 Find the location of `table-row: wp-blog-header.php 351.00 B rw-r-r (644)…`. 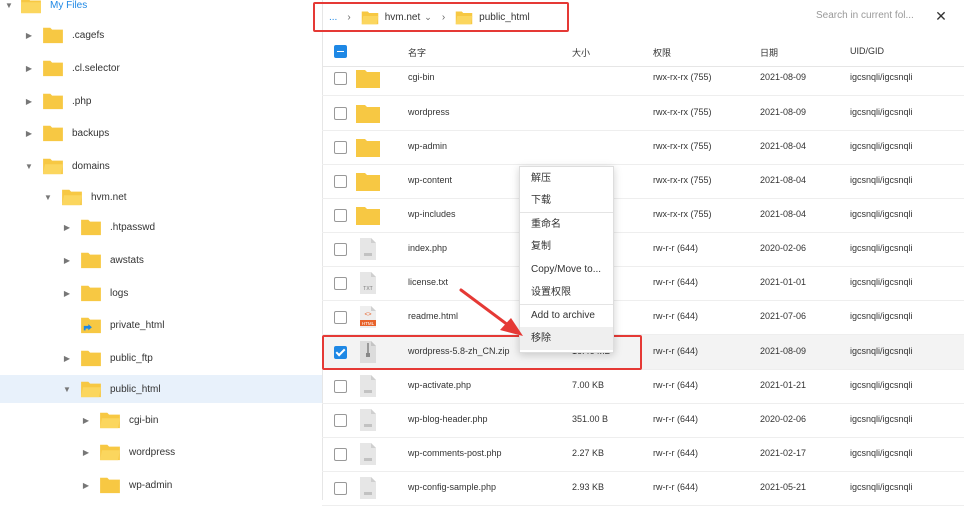

table-row: wp-blog-header.php 351.00 B rw-r-r (644)… is located at coordinates (643, 420).